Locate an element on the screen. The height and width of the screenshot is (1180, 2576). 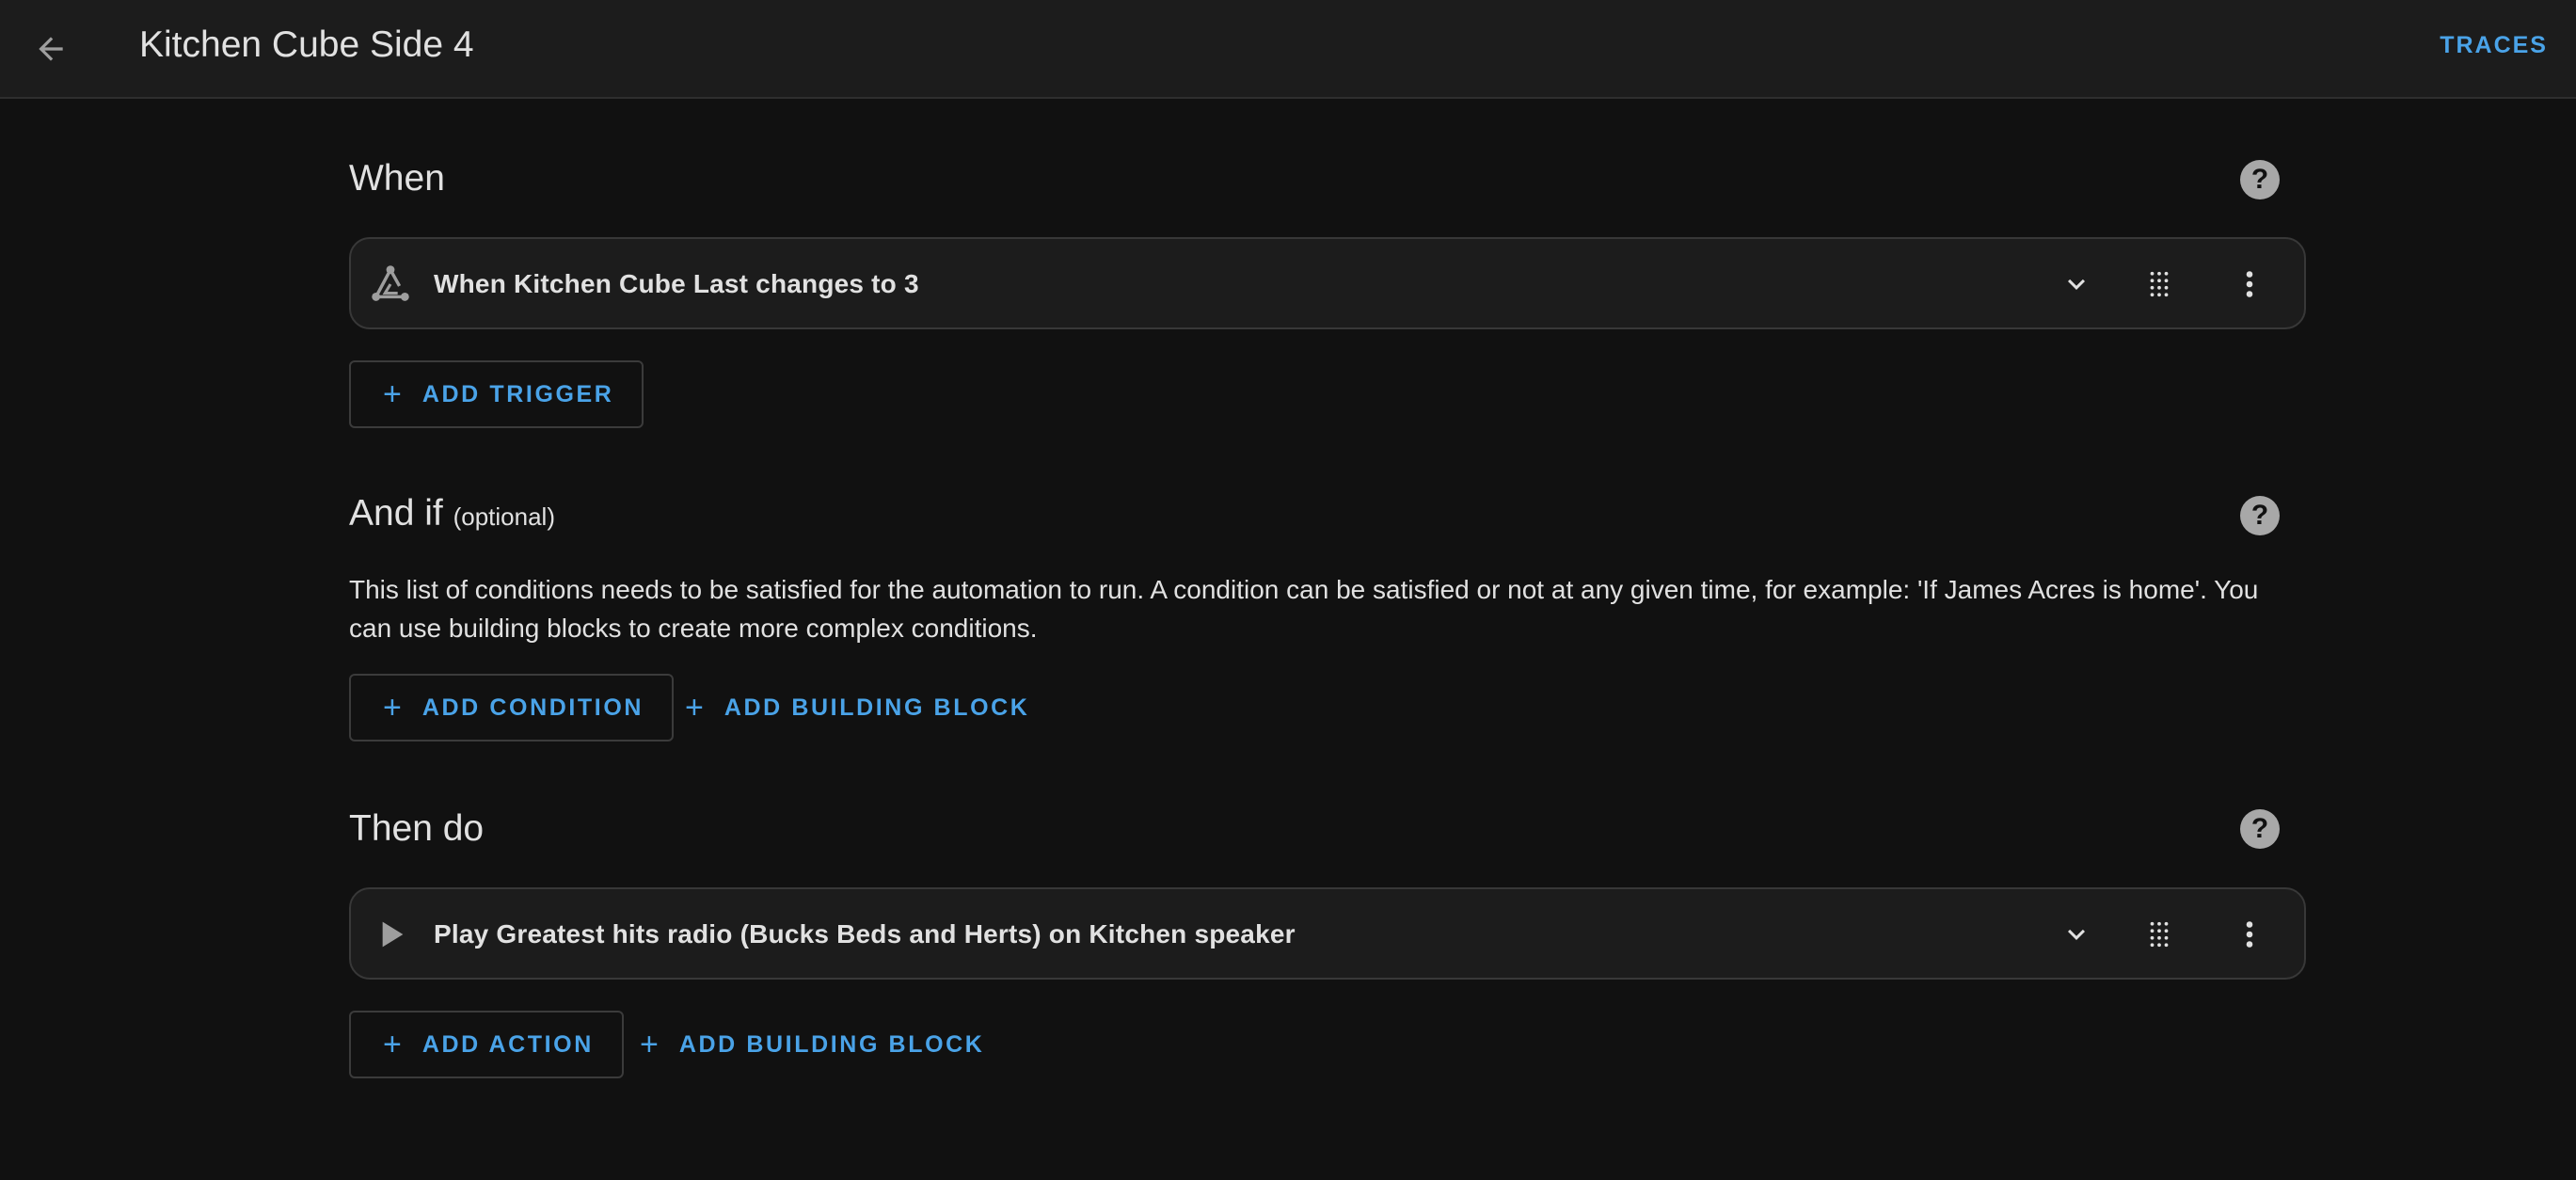
trigger-graph-icon is located at coordinates (390, 284).